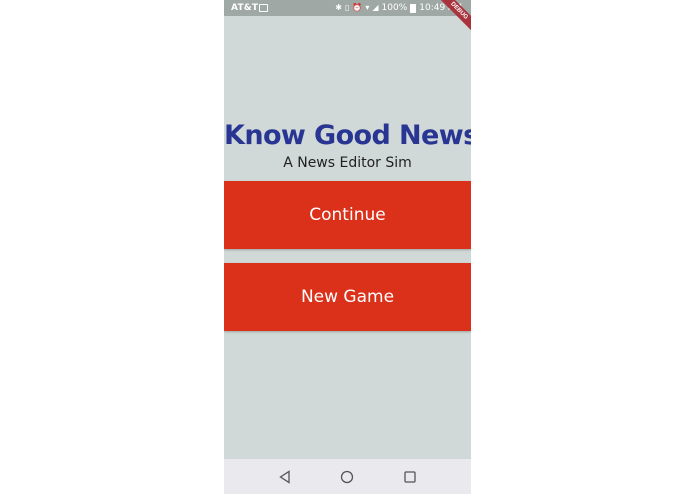  What do you see at coordinates (410, 477) in the screenshot?
I see `recent-apps-icon` at bounding box center [410, 477].